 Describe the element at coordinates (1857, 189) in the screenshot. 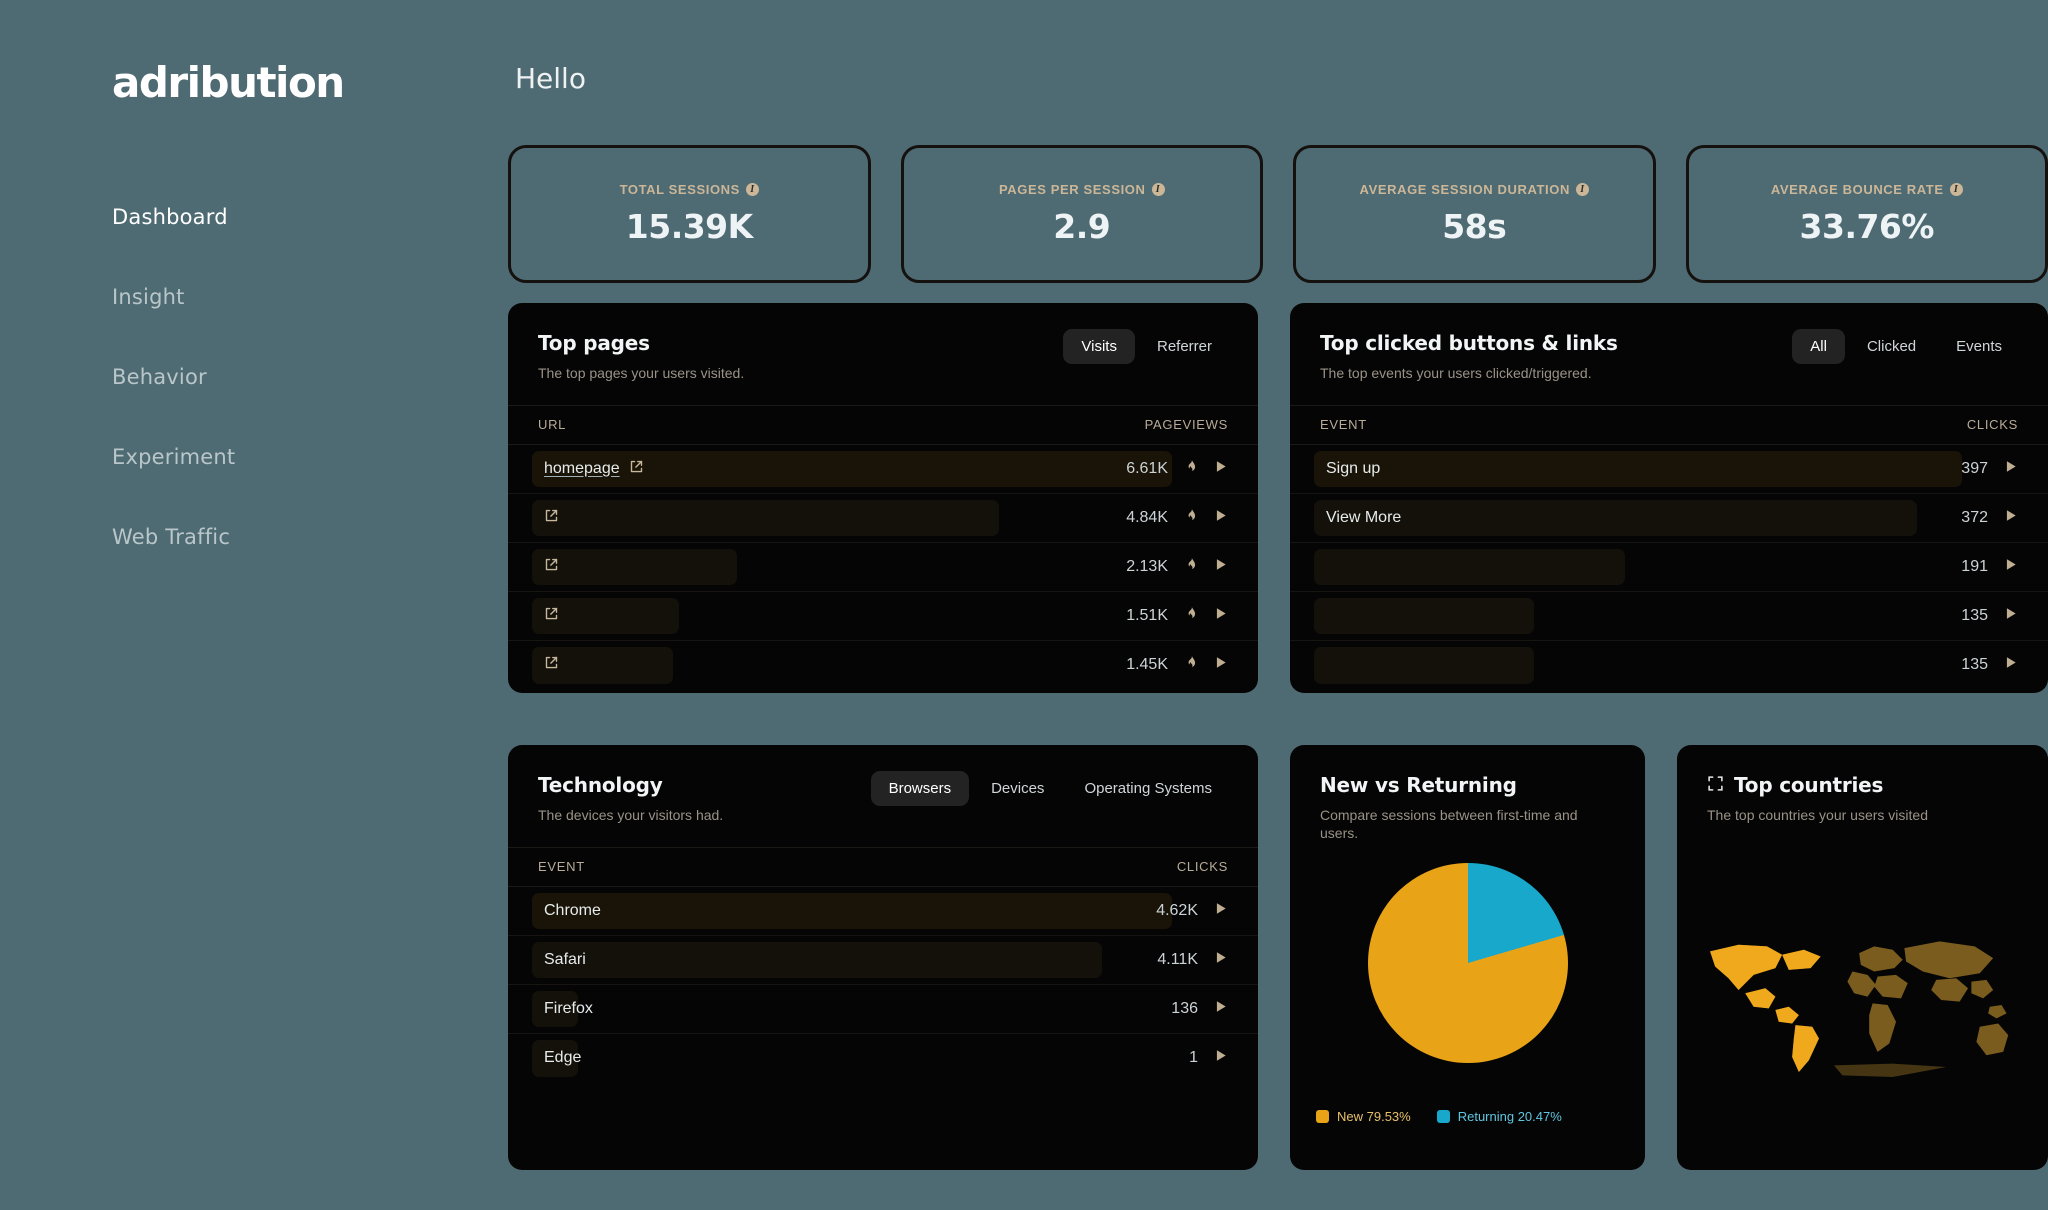

I see `kpi-label-text: AVERAGE BOUNCE RATE` at that location.